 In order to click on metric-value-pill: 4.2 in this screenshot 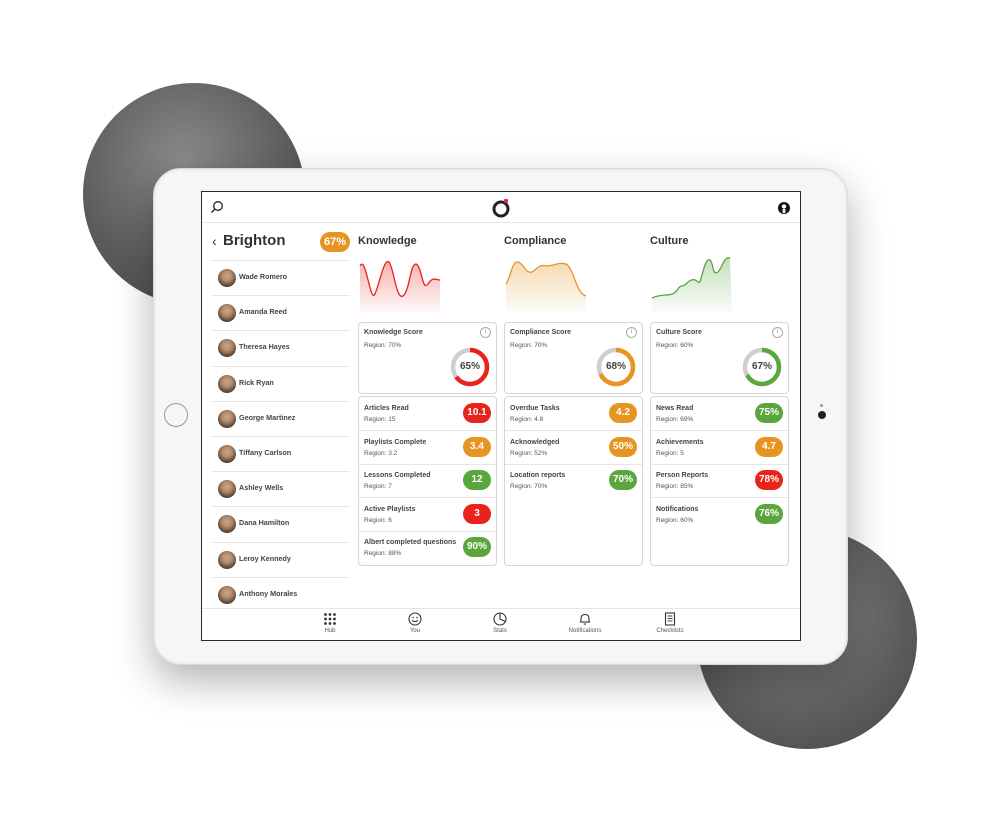, I will do `click(623, 413)`.